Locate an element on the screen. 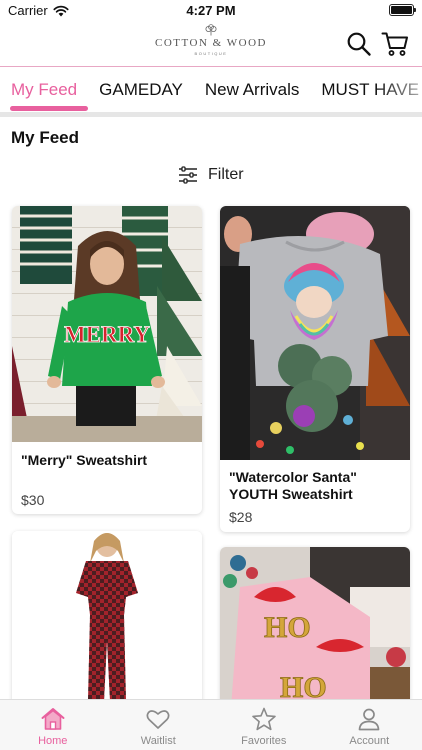 Image resolution: width=422 pixels, height=750 pixels. product-image: HO HO is located at coordinates (315, 634).